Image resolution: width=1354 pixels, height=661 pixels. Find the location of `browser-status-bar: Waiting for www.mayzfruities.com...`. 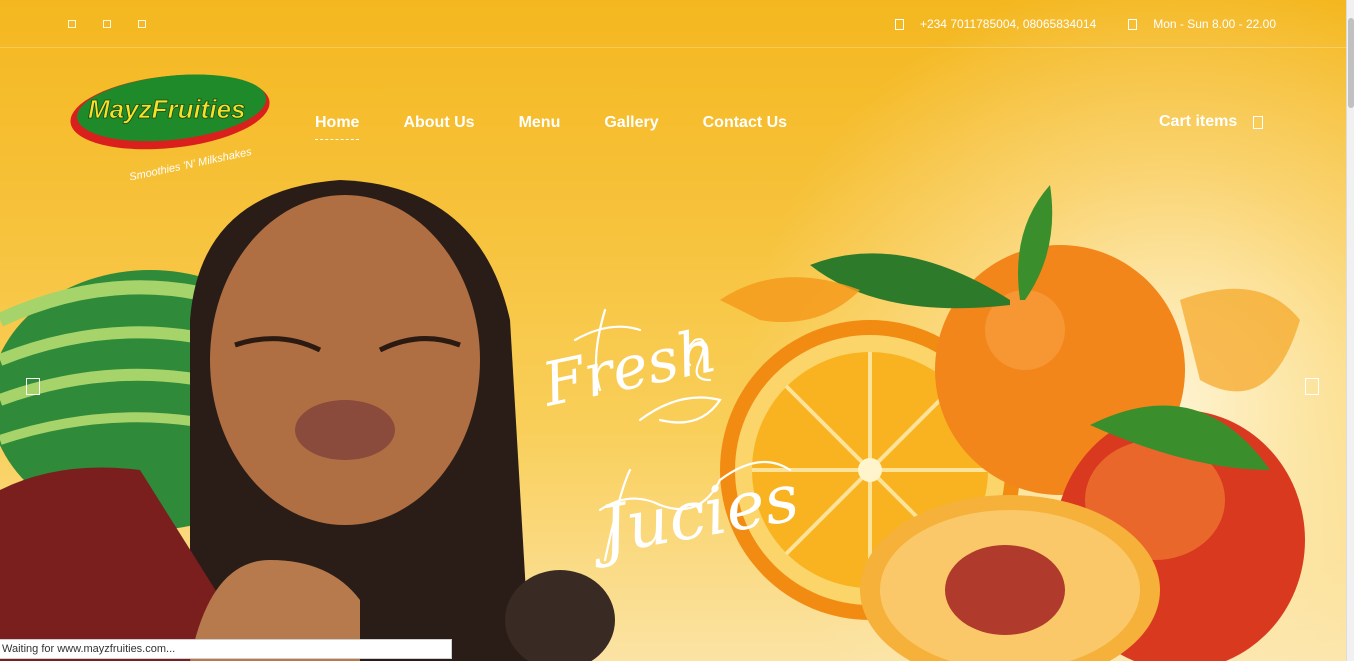

browser-status-bar: Waiting for www.mayzfruities.com... is located at coordinates (226, 649).